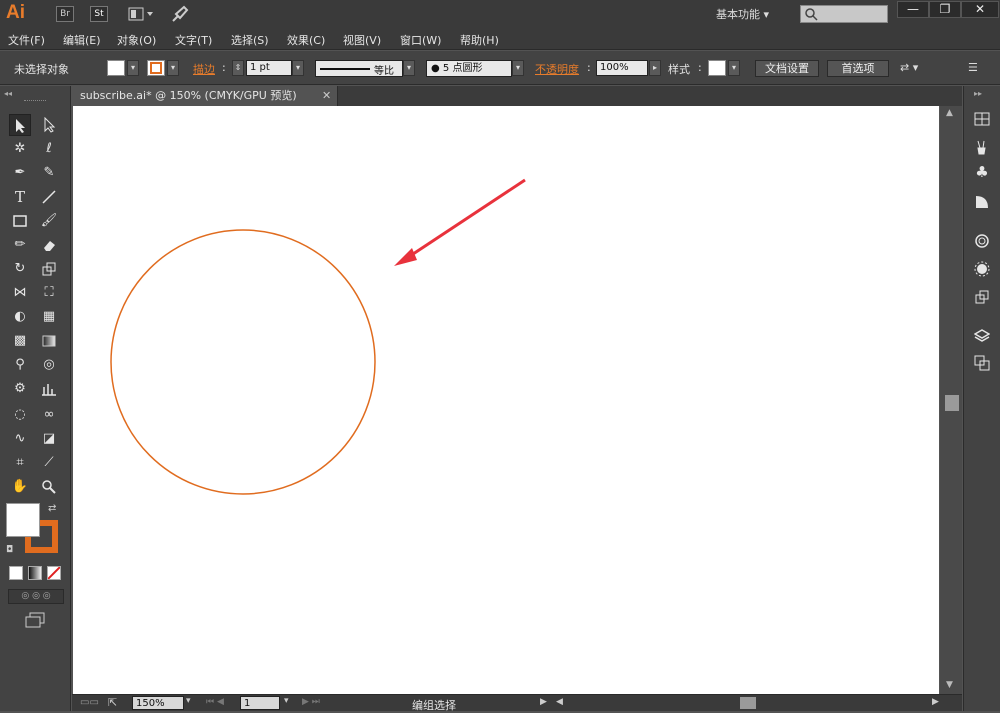 The width and height of the screenshot is (1000, 713). What do you see at coordinates (49, 341) in the screenshot?
I see `gradient-tool-icon` at bounding box center [49, 341].